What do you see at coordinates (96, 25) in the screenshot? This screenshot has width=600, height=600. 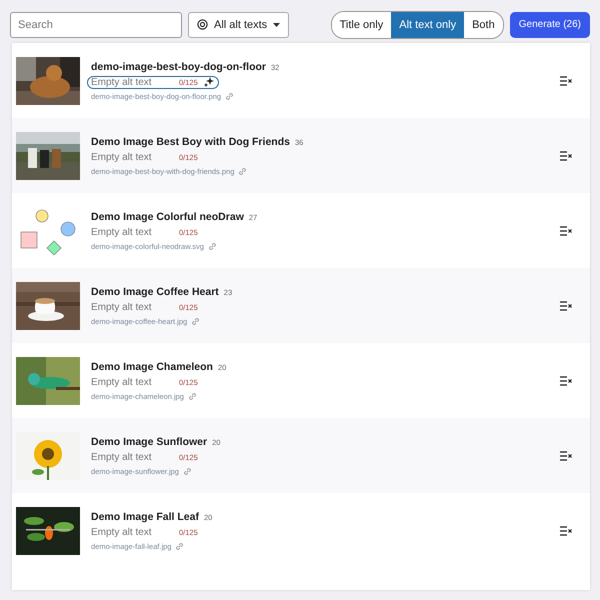 I see `search-field: Search` at bounding box center [96, 25].